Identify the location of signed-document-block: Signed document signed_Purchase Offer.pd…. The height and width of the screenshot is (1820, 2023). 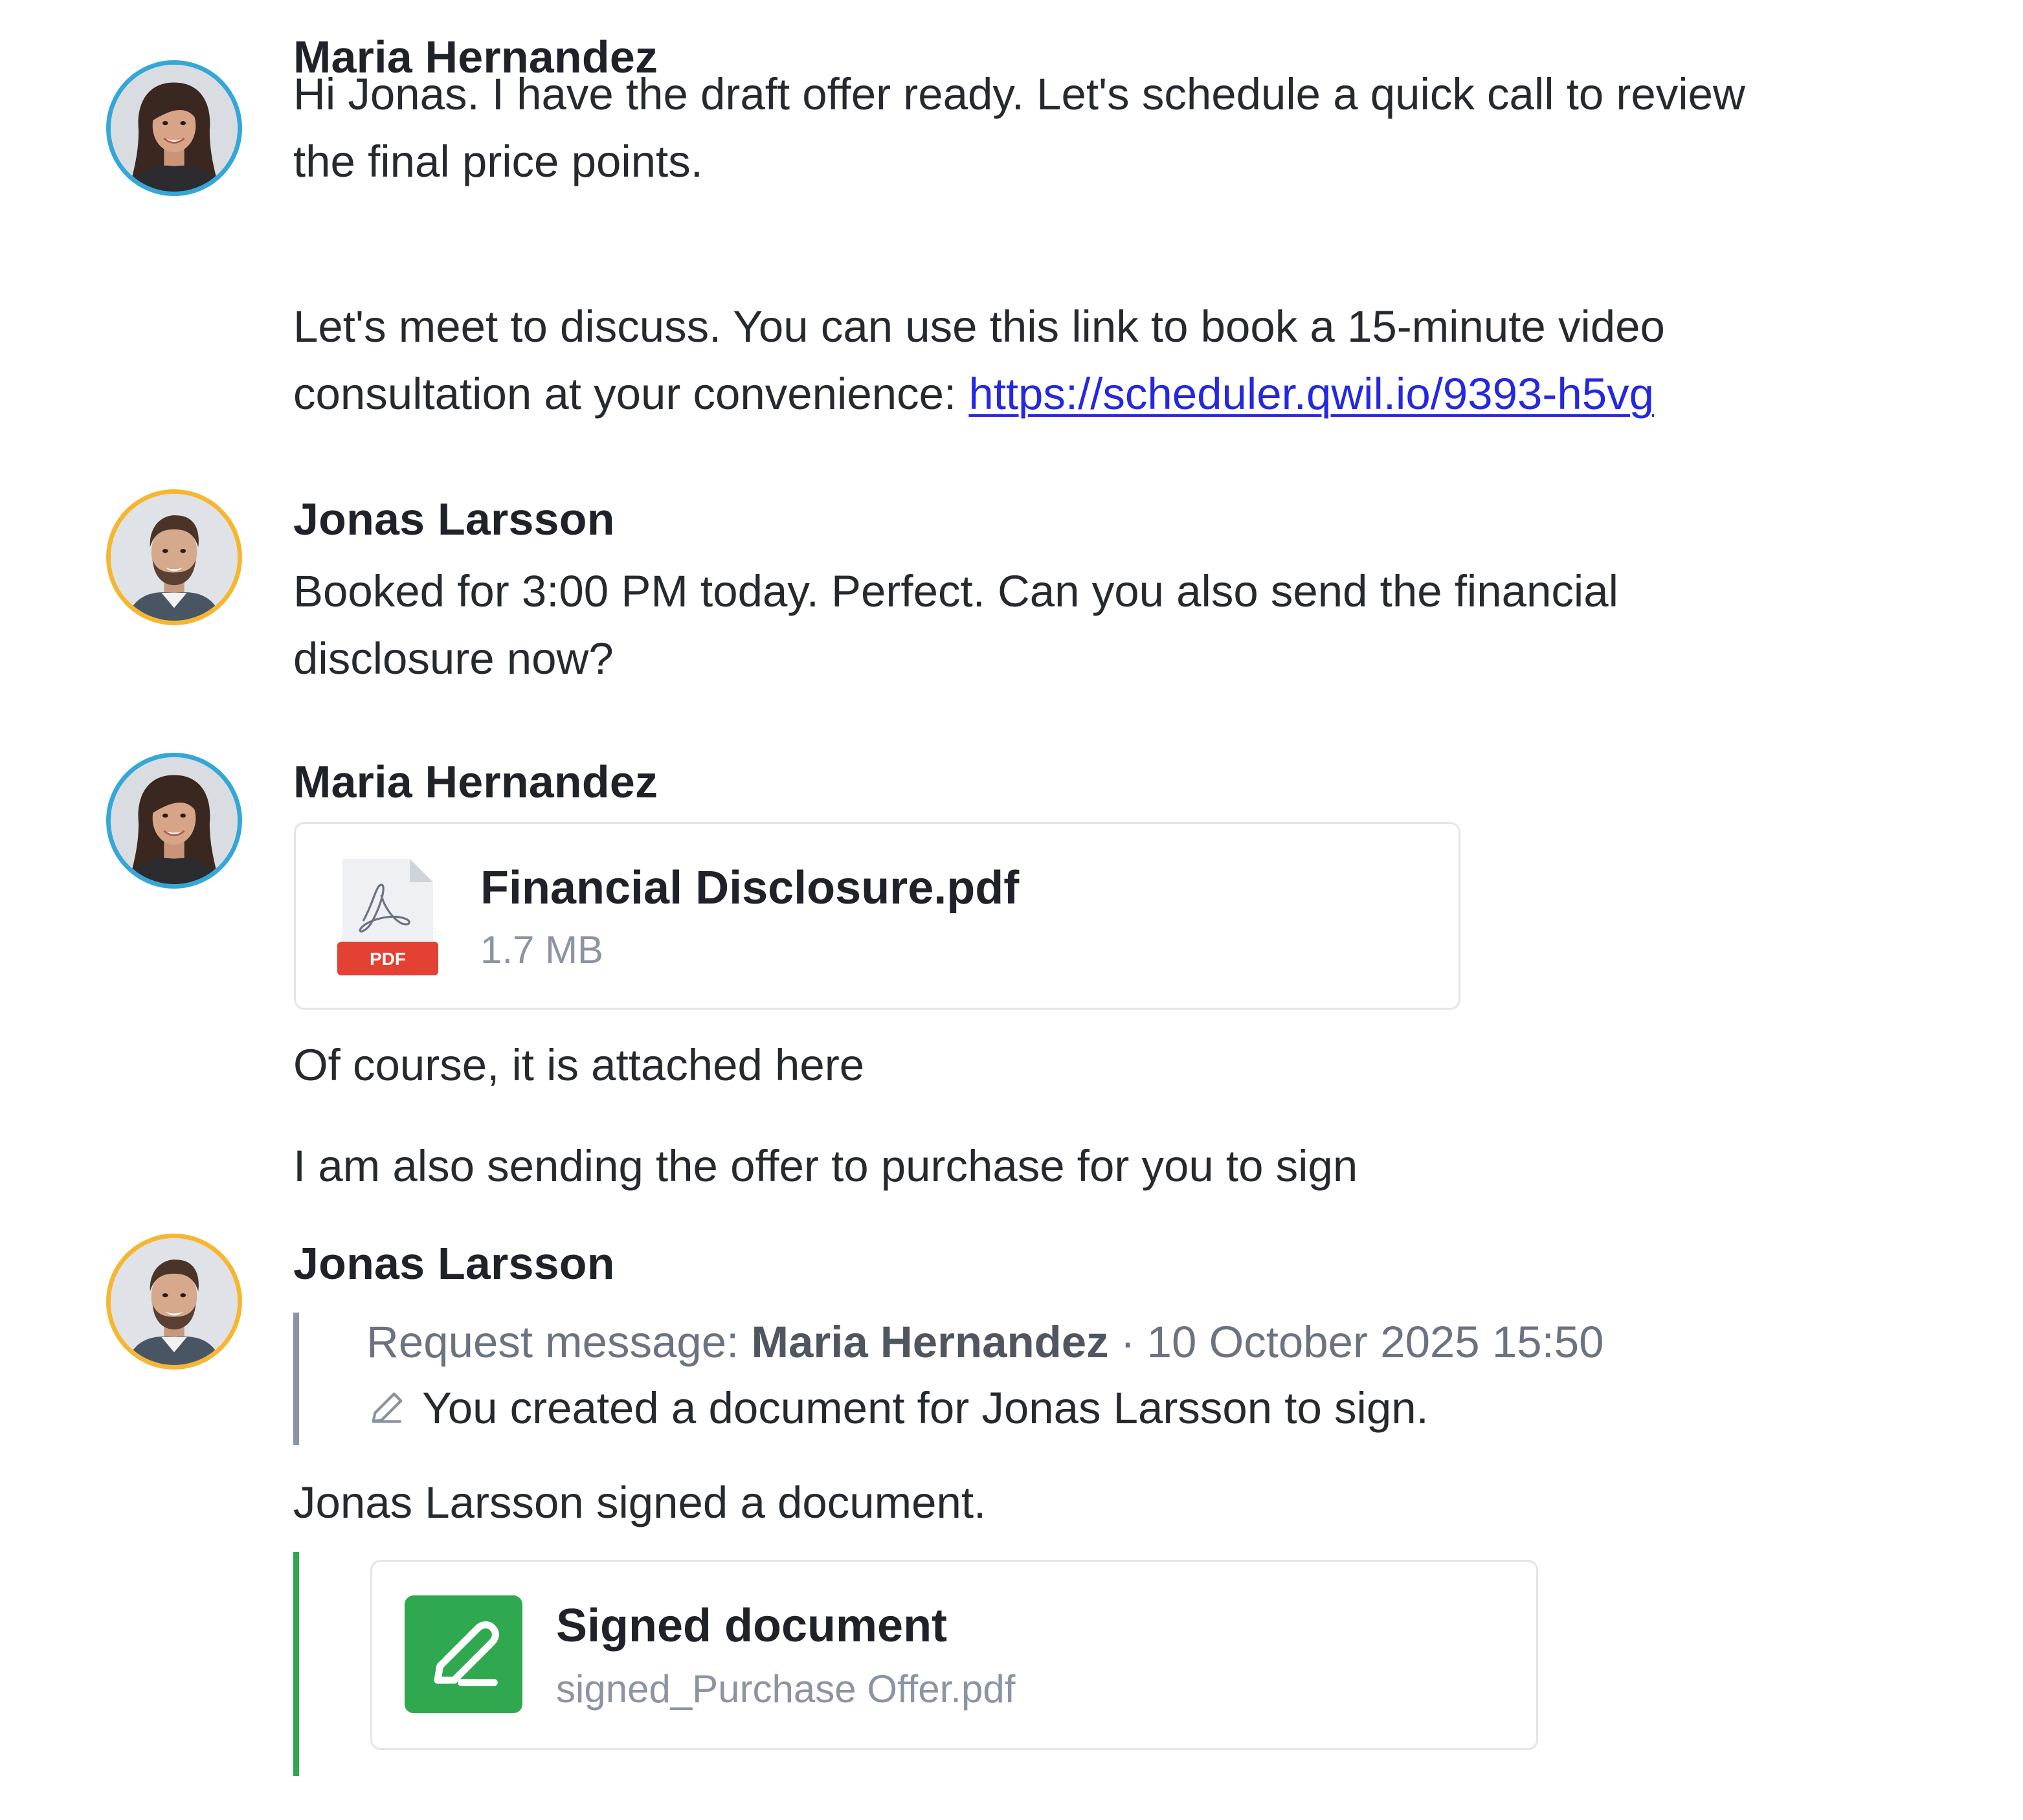
(915, 1664).